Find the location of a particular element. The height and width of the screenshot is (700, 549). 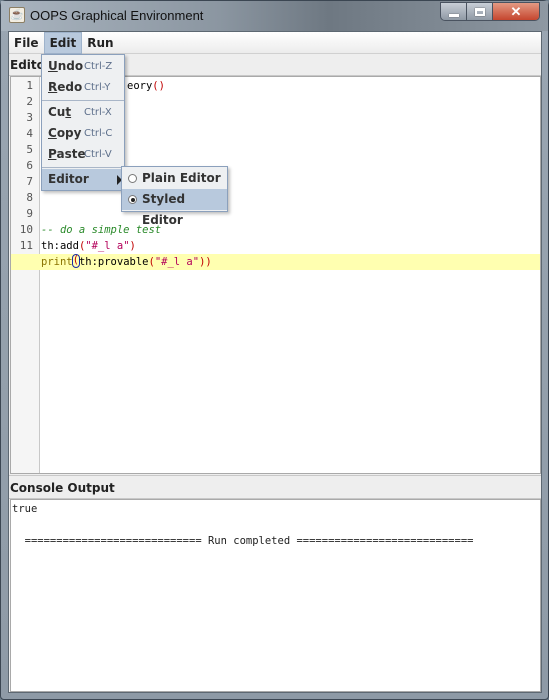

console-header: Console Output is located at coordinates (275, 487).